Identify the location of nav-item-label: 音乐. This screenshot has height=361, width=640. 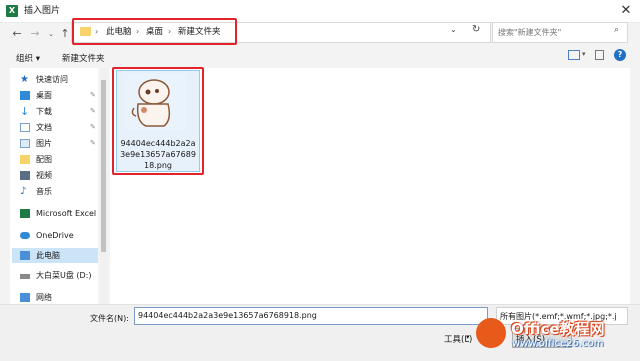
(44, 191).